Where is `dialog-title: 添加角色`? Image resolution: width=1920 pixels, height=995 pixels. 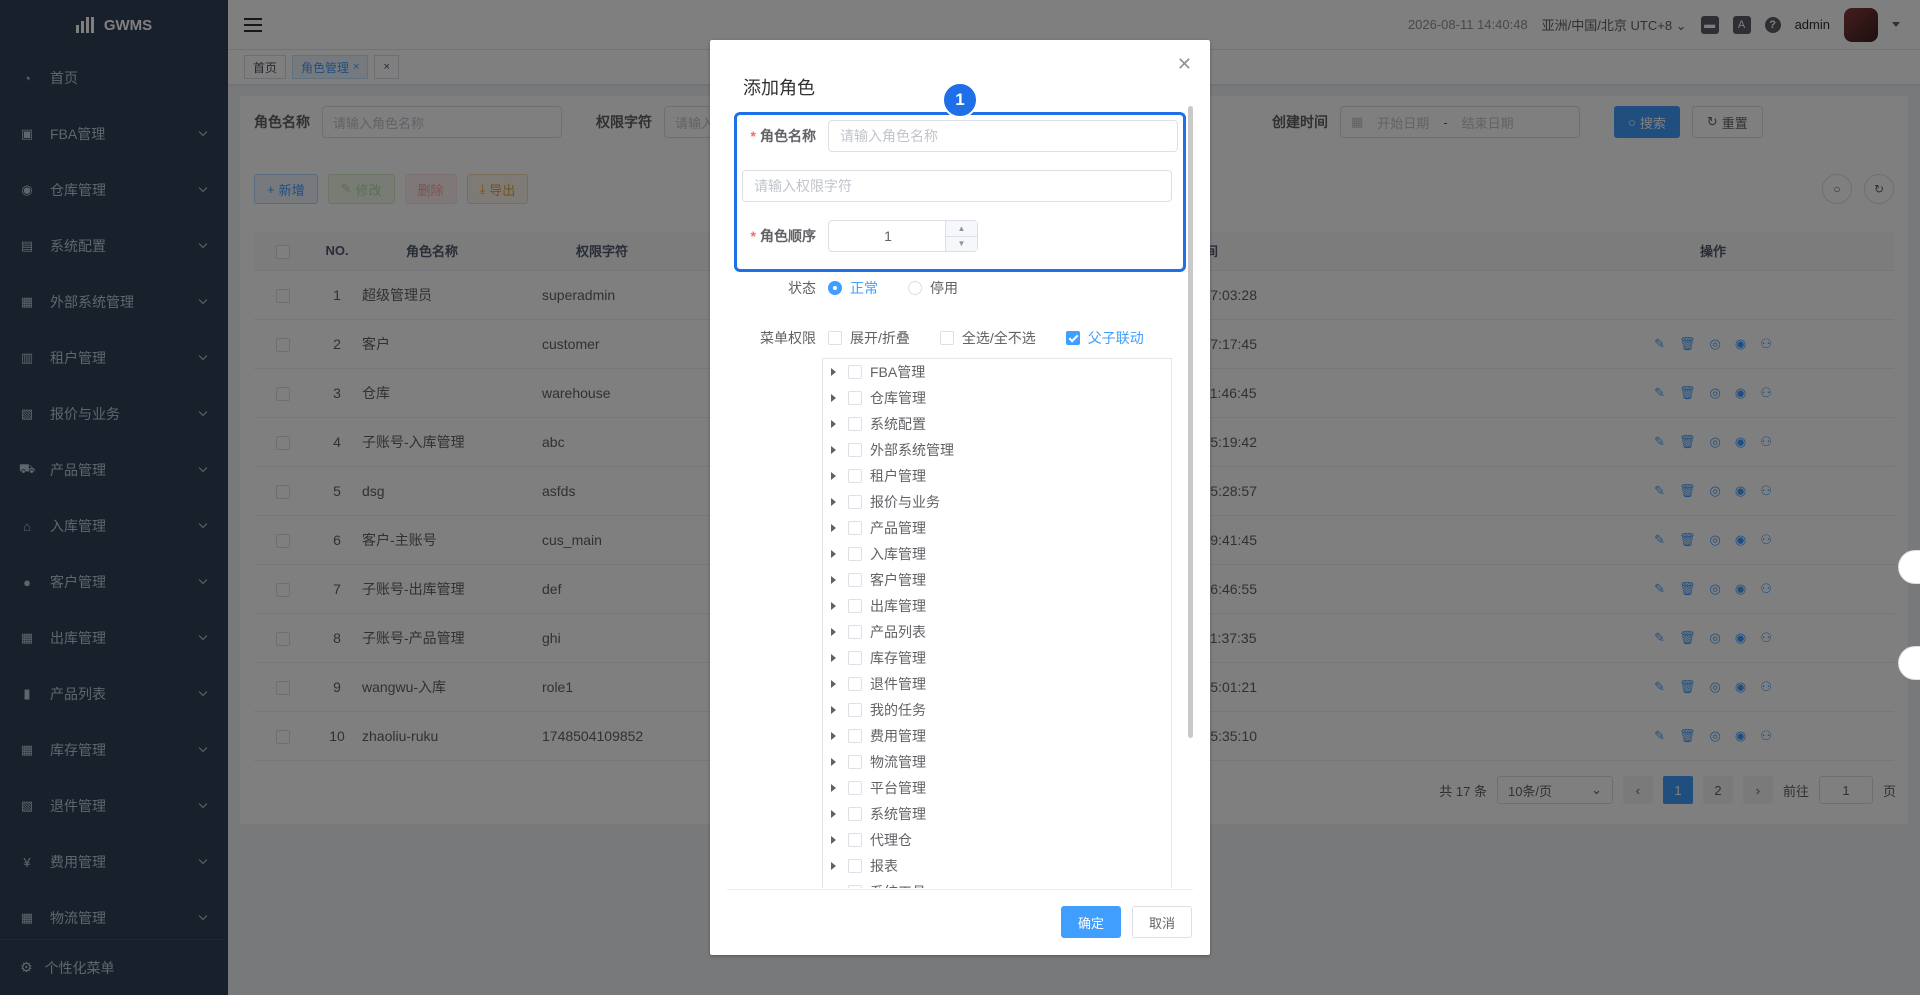 dialog-title: 添加角色 is located at coordinates (779, 88).